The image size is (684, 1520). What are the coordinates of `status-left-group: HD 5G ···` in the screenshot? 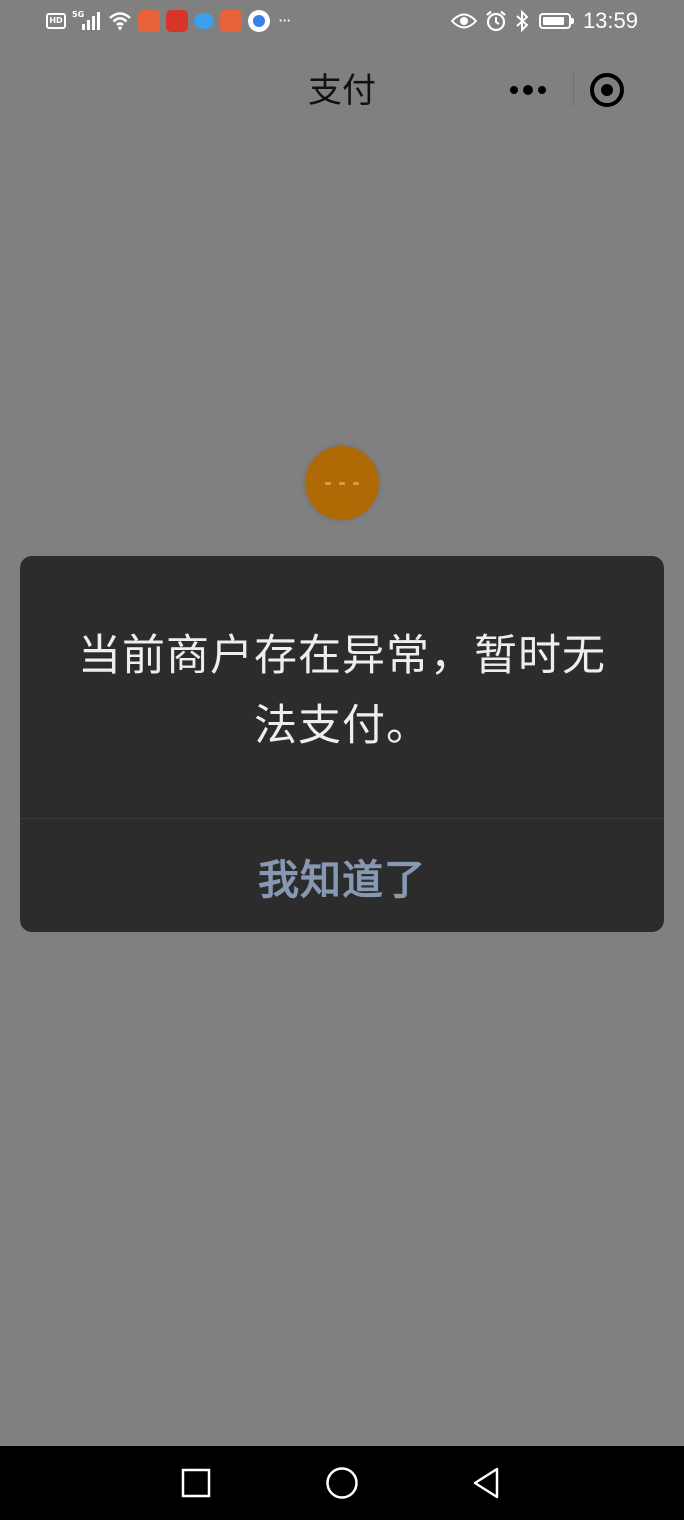 It's located at (168, 21).